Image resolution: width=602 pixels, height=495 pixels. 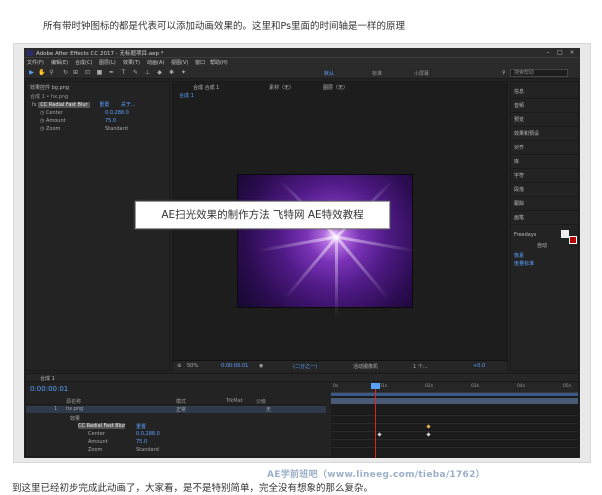 What do you see at coordinates (206, 87) in the screenshot?
I see `comp-tab: 合成 合成 1` at bounding box center [206, 87].